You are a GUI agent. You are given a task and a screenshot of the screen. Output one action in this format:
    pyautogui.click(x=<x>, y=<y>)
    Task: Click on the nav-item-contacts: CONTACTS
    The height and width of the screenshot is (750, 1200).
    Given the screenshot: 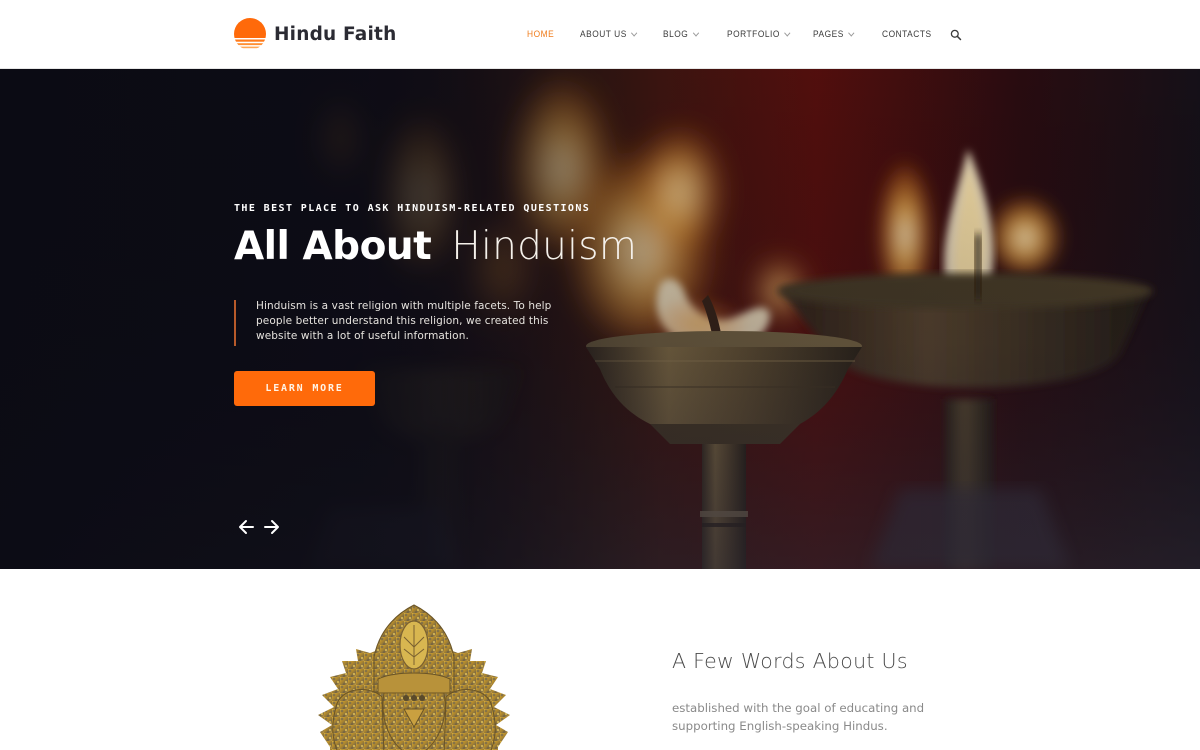 What is the action you would take?
    pyautogui.click(x=907, y=34)
    